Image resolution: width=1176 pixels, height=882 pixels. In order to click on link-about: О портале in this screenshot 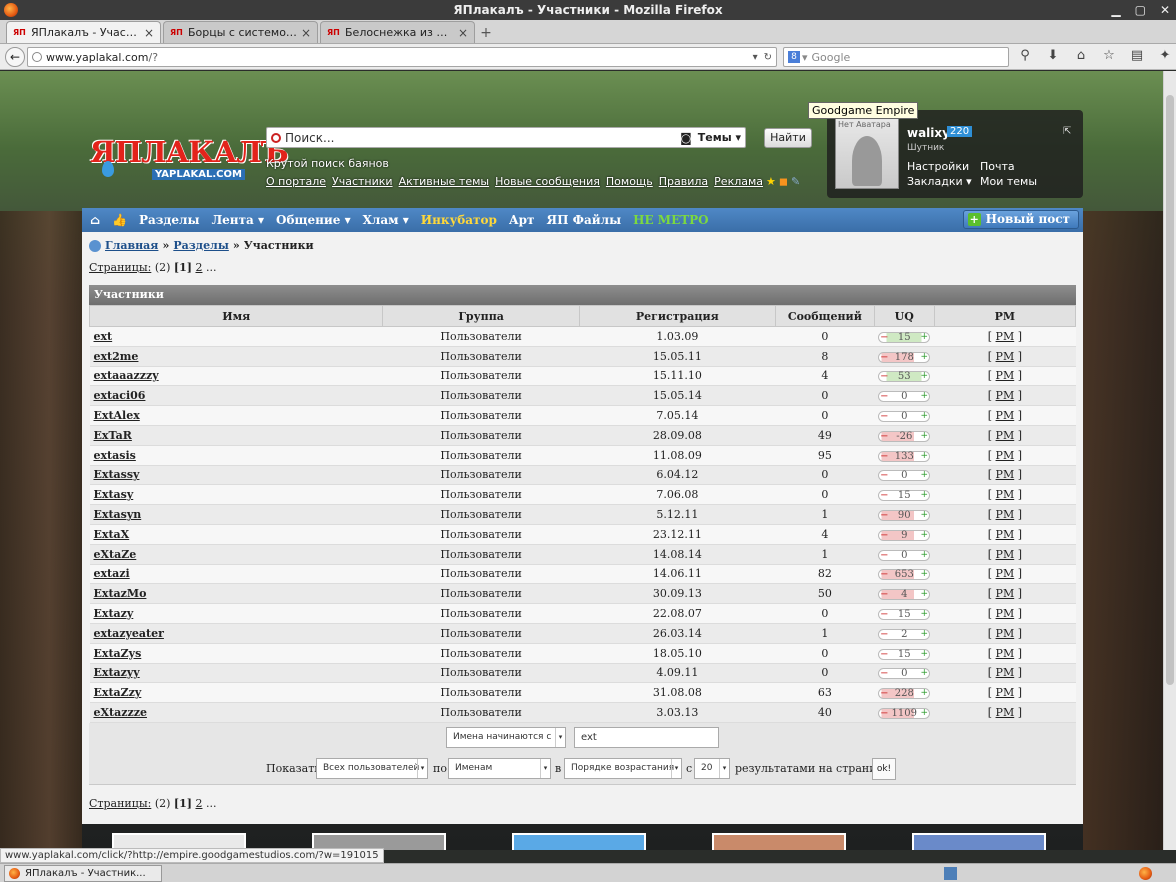, I will do `click(296, 181)`.